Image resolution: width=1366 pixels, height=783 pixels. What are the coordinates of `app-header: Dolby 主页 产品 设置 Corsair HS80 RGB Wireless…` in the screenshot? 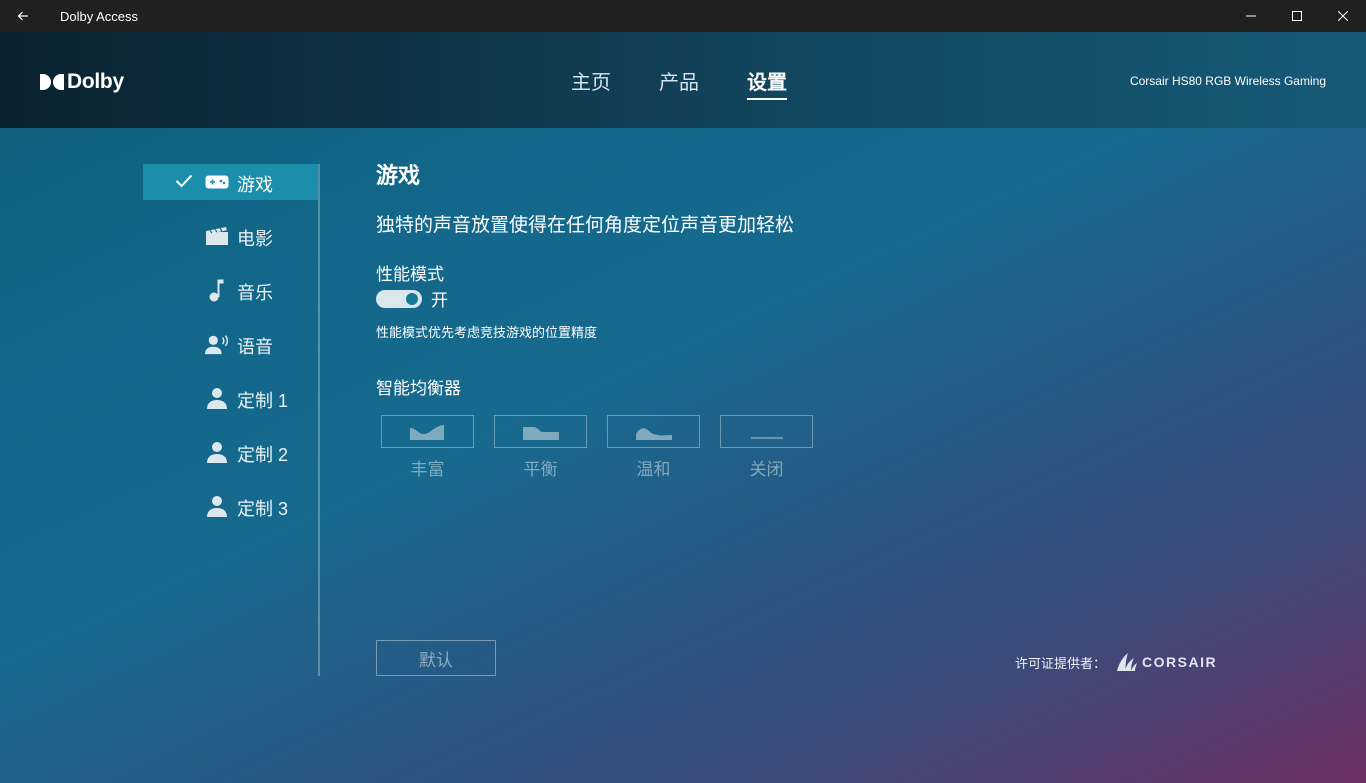 It's located at (683, 80).